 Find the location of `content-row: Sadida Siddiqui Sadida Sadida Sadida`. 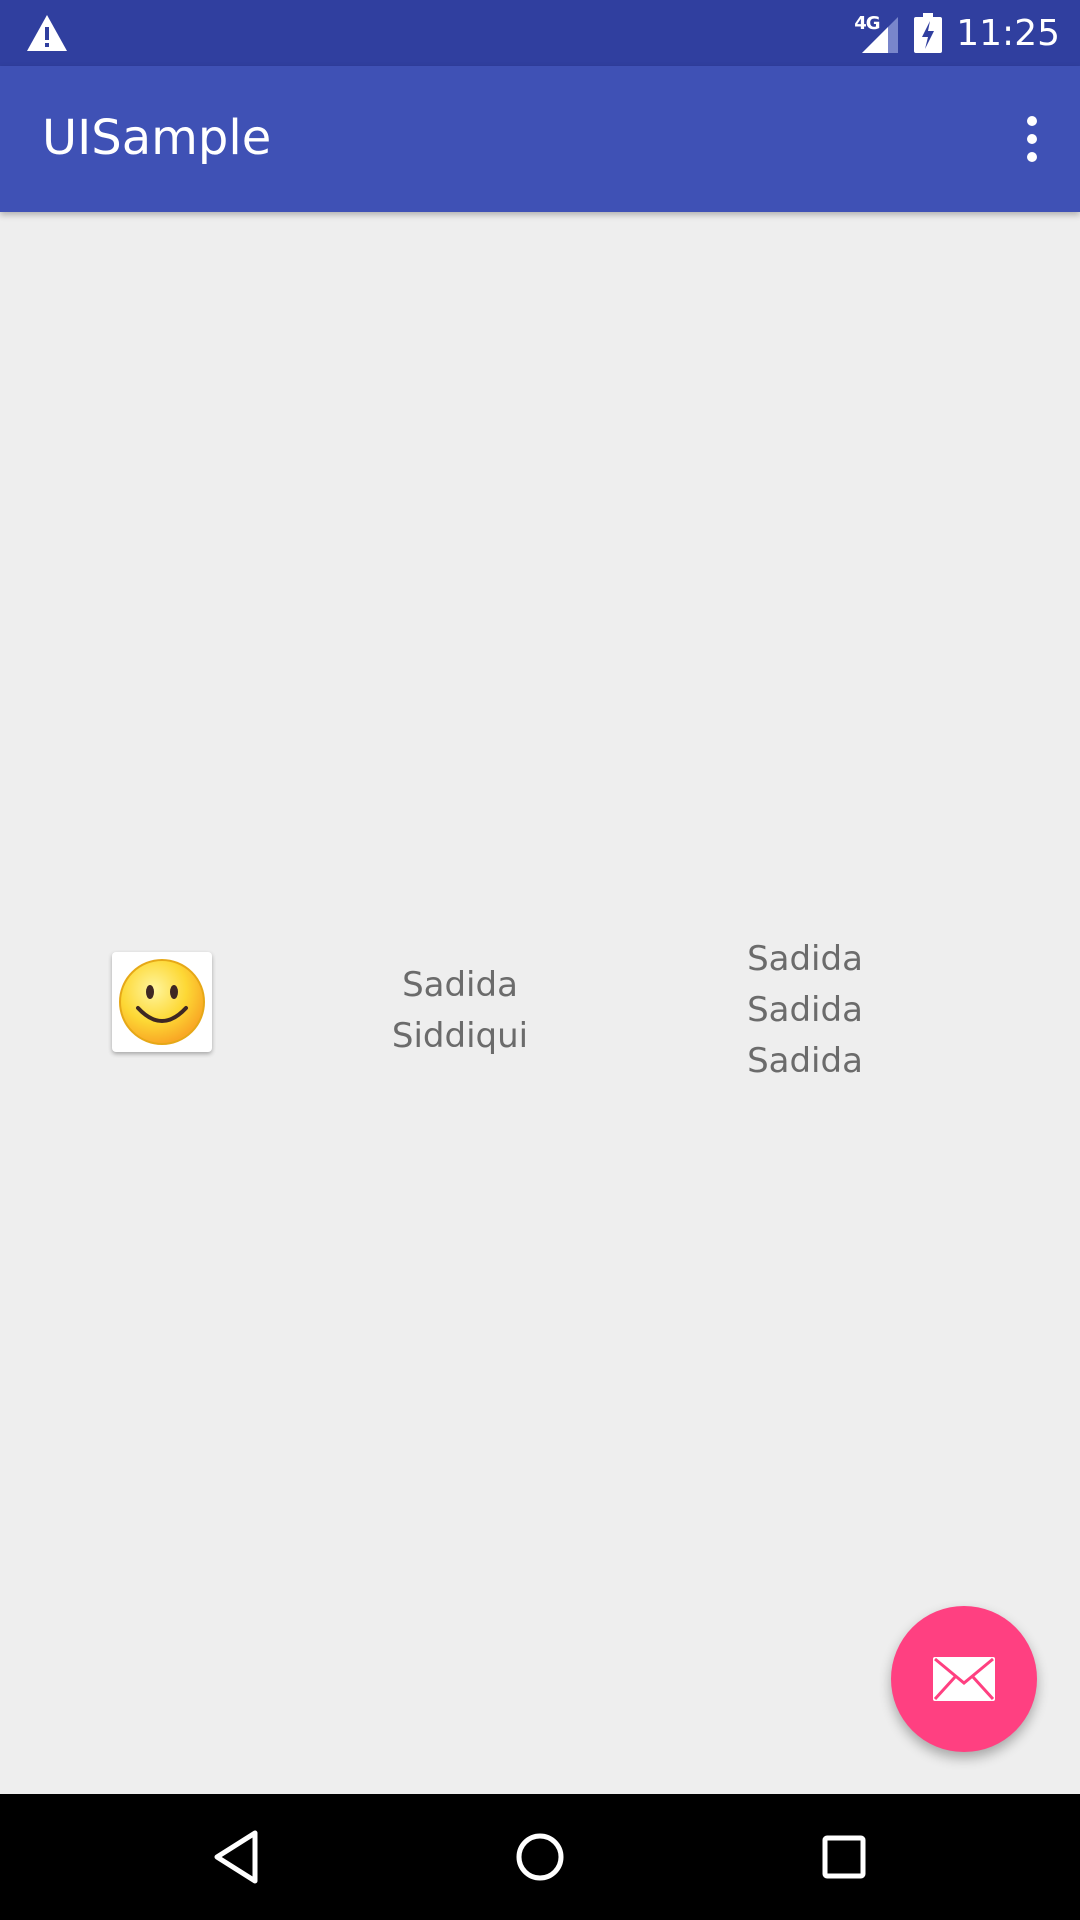

content-row: Sadida Siddiqui Sadida Sadida Sadida is located at coordinates (540, 1005).